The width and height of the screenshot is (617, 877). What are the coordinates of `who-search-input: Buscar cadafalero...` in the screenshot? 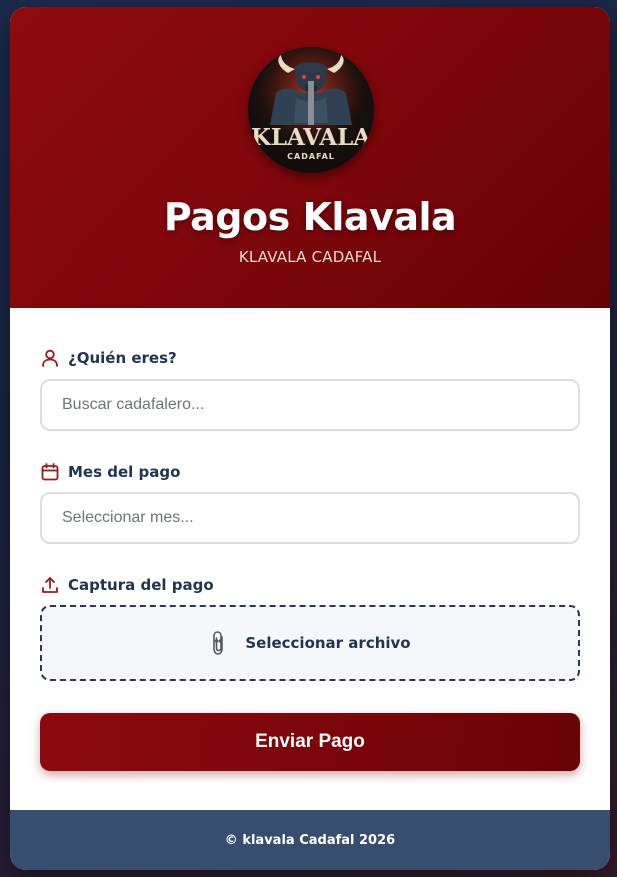 It's located at (310, 405).